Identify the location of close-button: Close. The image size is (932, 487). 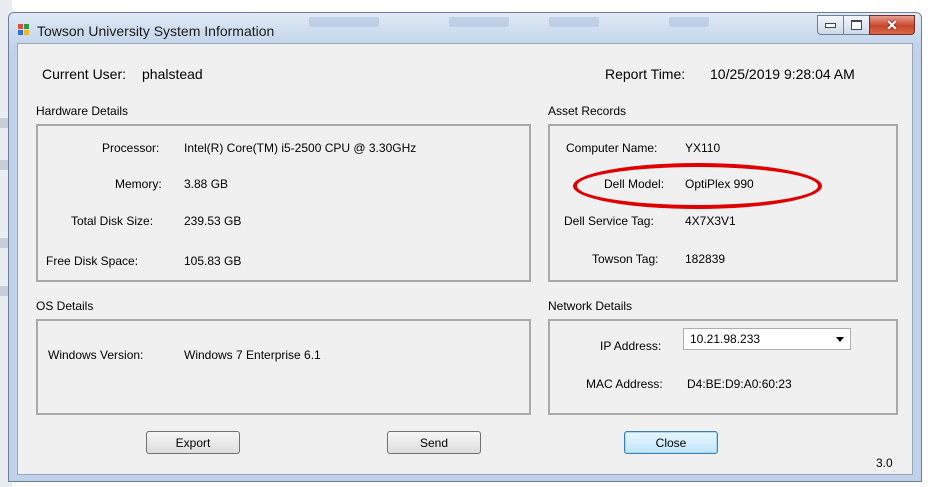
(671, 442).